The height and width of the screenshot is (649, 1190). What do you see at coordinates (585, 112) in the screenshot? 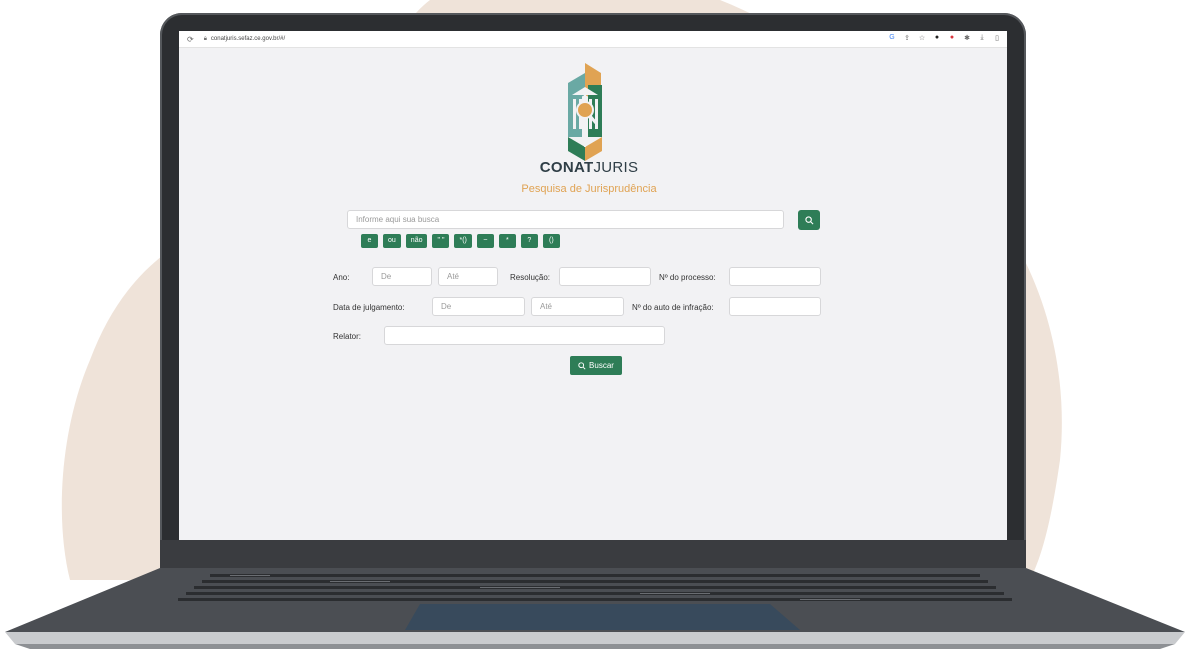
I see `conatjuris-logo` at bounding box center [585, 112].